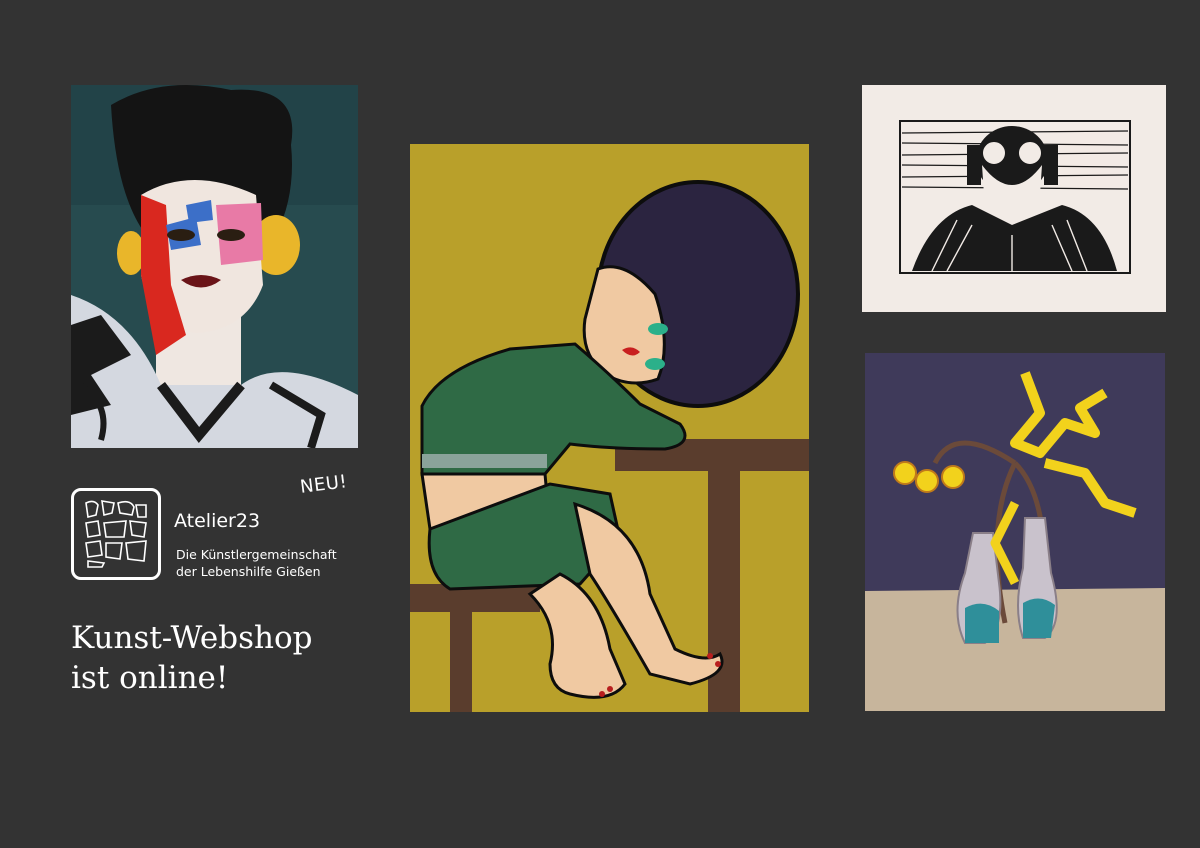  Describe the element at coordinates (231, 658) in the screenshot. I see `headline: Kunst-Webshop ist online!` at that location.